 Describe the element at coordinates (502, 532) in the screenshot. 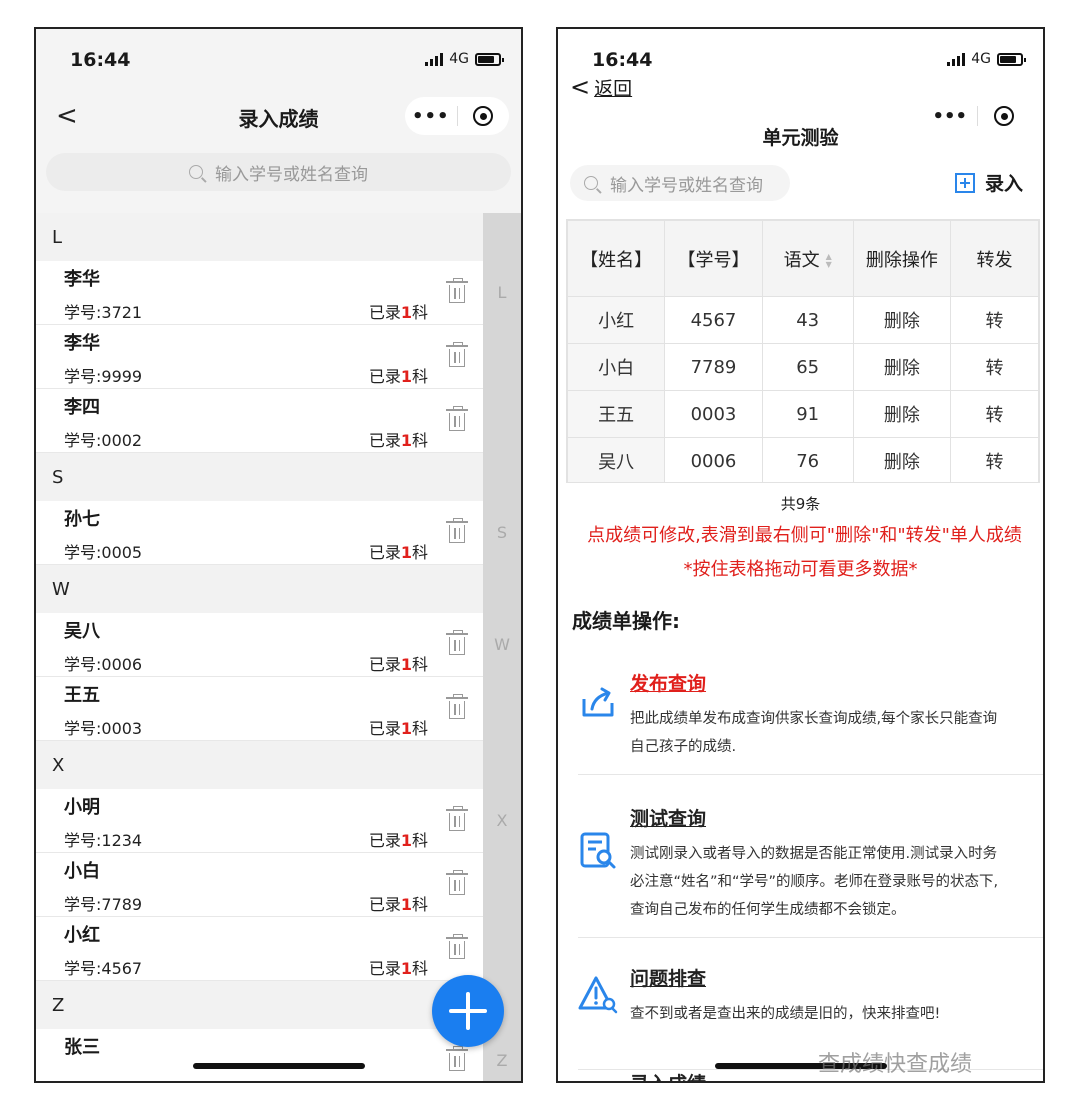

I see `index-letter: S` at that location.